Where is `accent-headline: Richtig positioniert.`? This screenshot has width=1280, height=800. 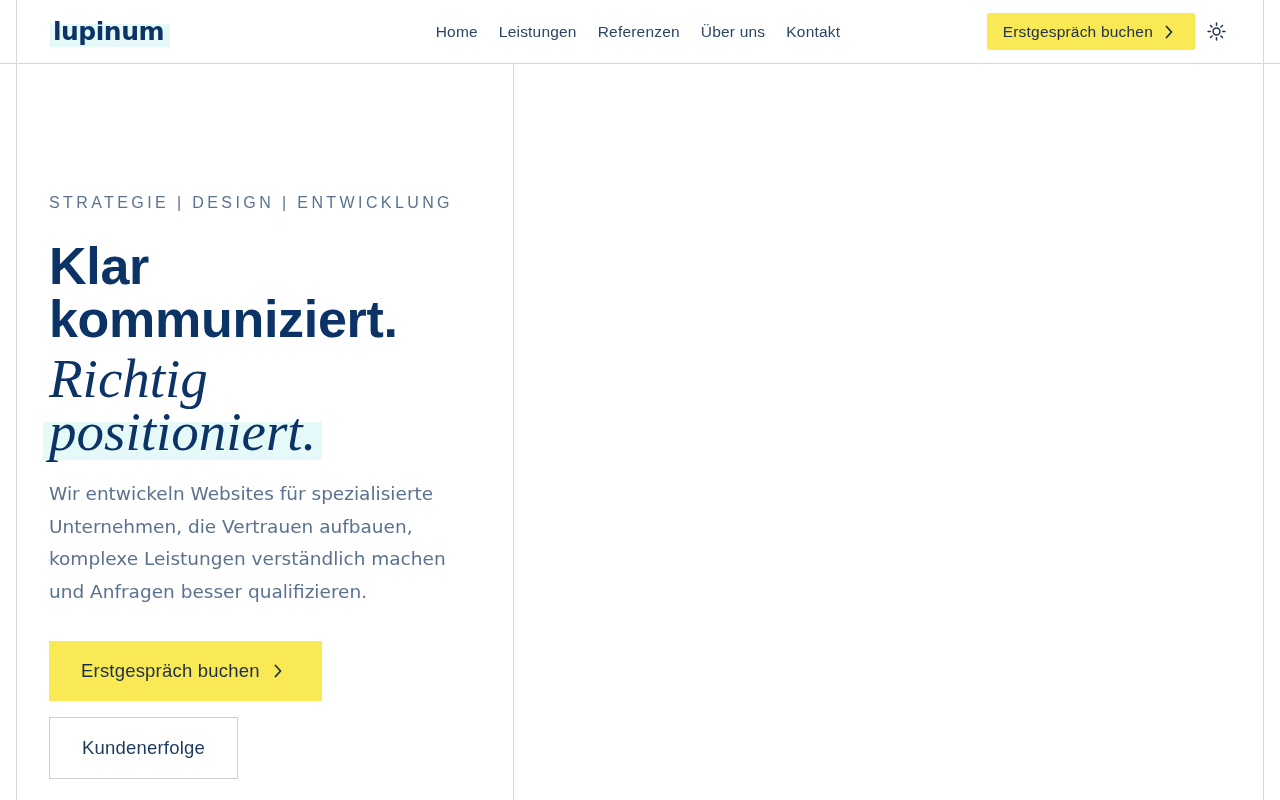
accent-headline: Richtig positioniert. is located at coordinates (246, 408).